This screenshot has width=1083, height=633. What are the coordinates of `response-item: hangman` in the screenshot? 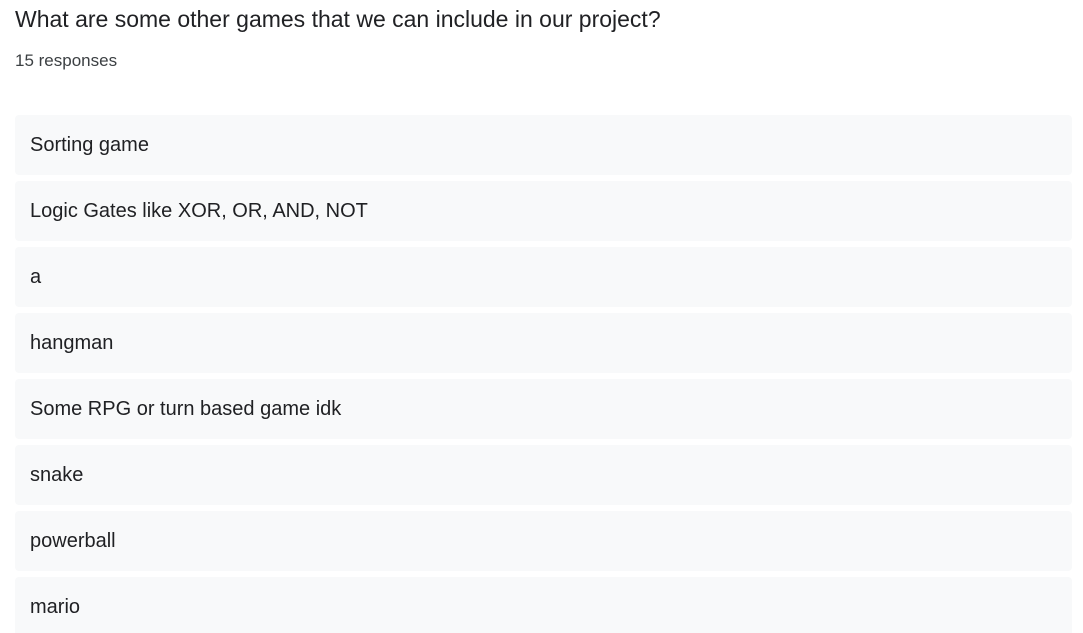 It's located at (543, 343).